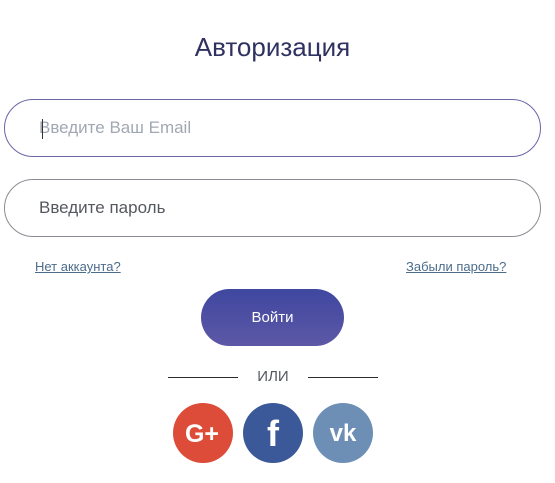 This screenshot has height=483, width=555. I want to click on svg-text: G+, so click(202, 434).